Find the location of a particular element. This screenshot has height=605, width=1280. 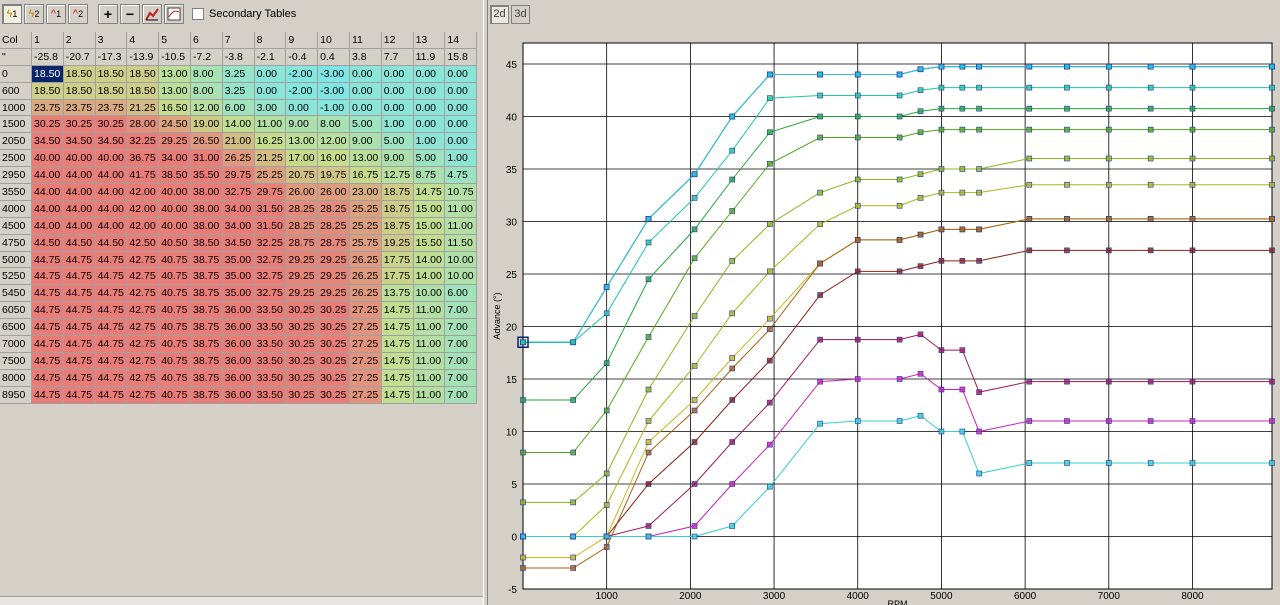

table-cell: 14.75 is located at coordinates (397, 311).